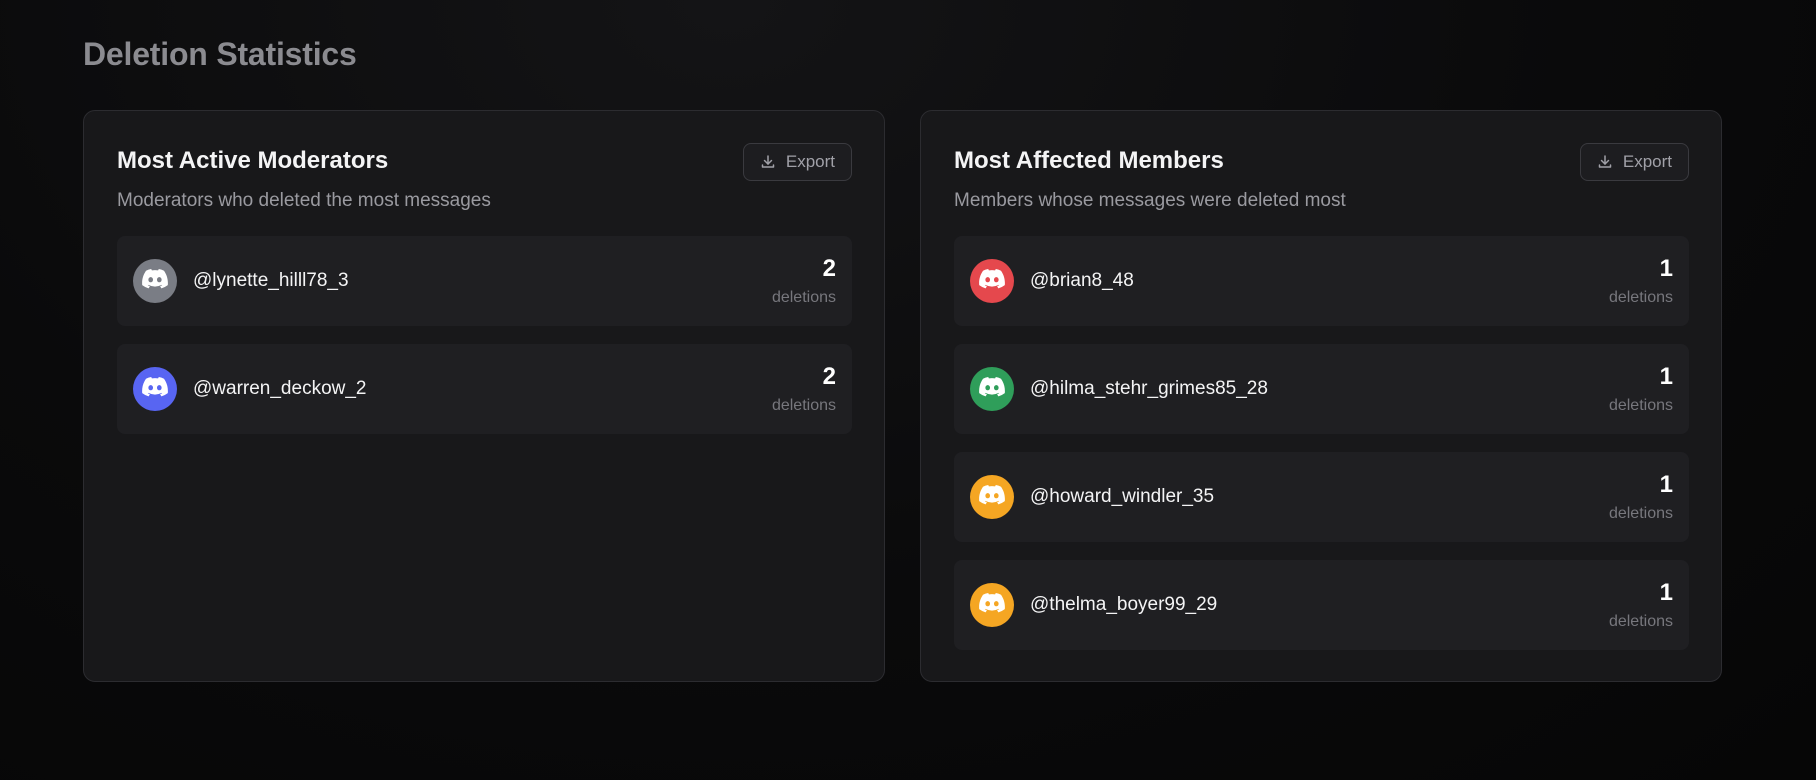 This screenshot has width=1816, height=780. What do you see at coordinates (253, 160) in the screenshot?
I see `card-title: Most Active Moderators` at bounding box center [253, 160].